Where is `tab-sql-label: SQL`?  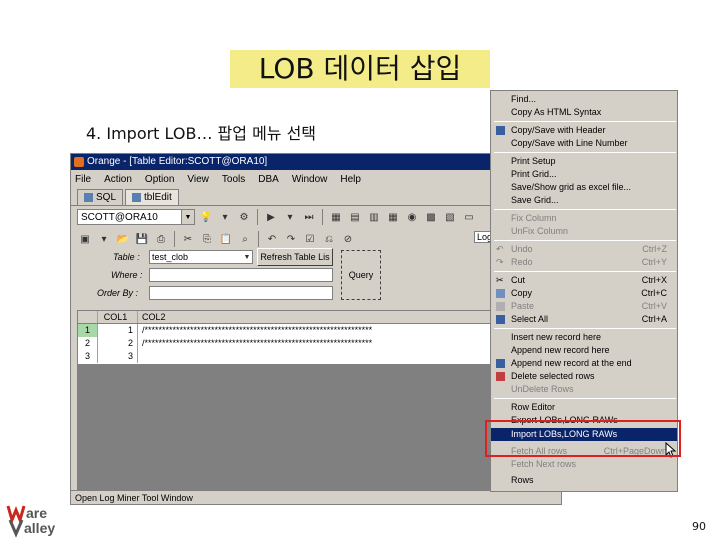
tab-sql-label: SQL is located at coordinates (106, 197).